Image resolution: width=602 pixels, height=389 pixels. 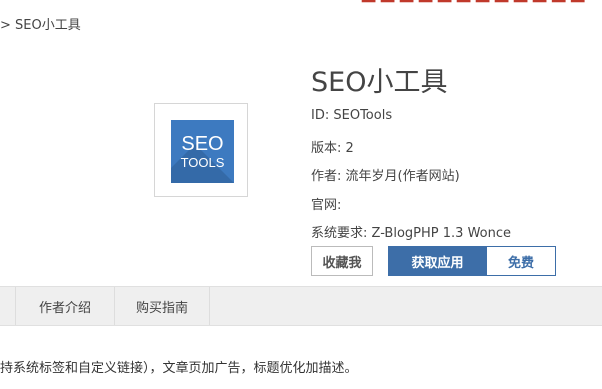 I want to click on price-button: 免费, so click(x=521, y=261).